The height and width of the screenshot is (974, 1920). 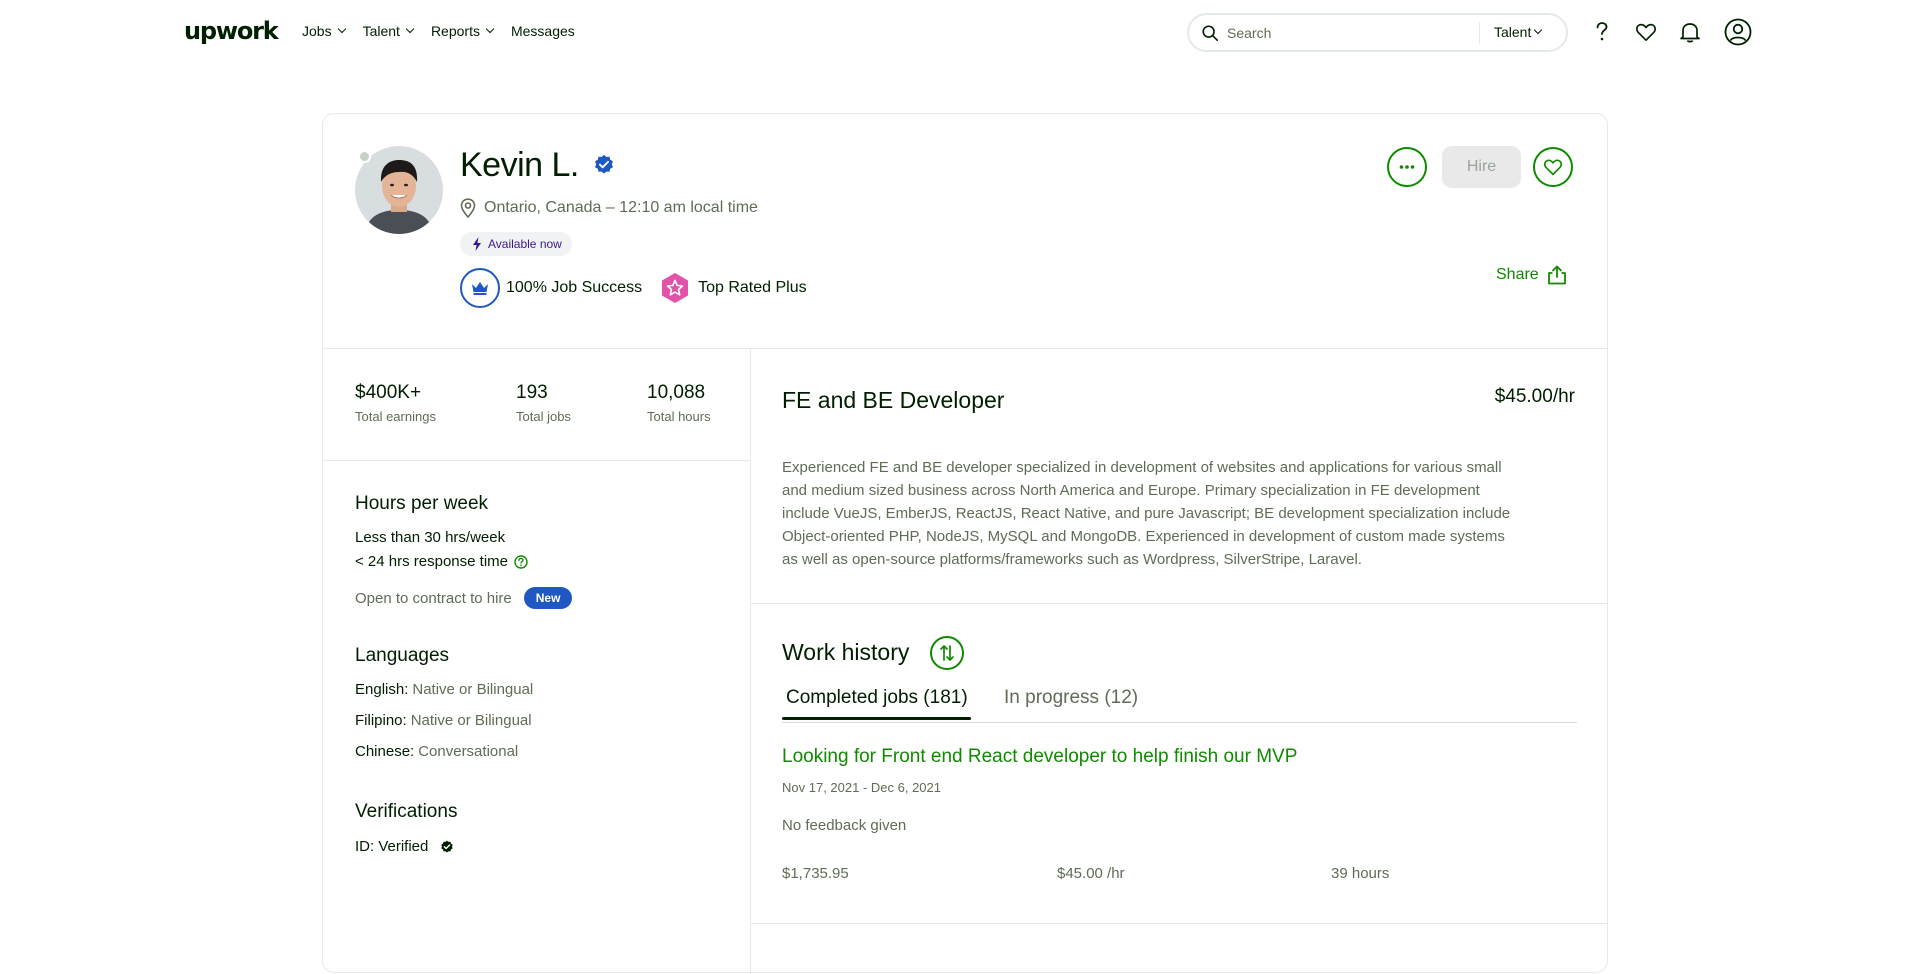 What do you see at coordinates (381, 720) in the screenshot?
I see `language-name: Filipino:` at bounding box center [381, 720].